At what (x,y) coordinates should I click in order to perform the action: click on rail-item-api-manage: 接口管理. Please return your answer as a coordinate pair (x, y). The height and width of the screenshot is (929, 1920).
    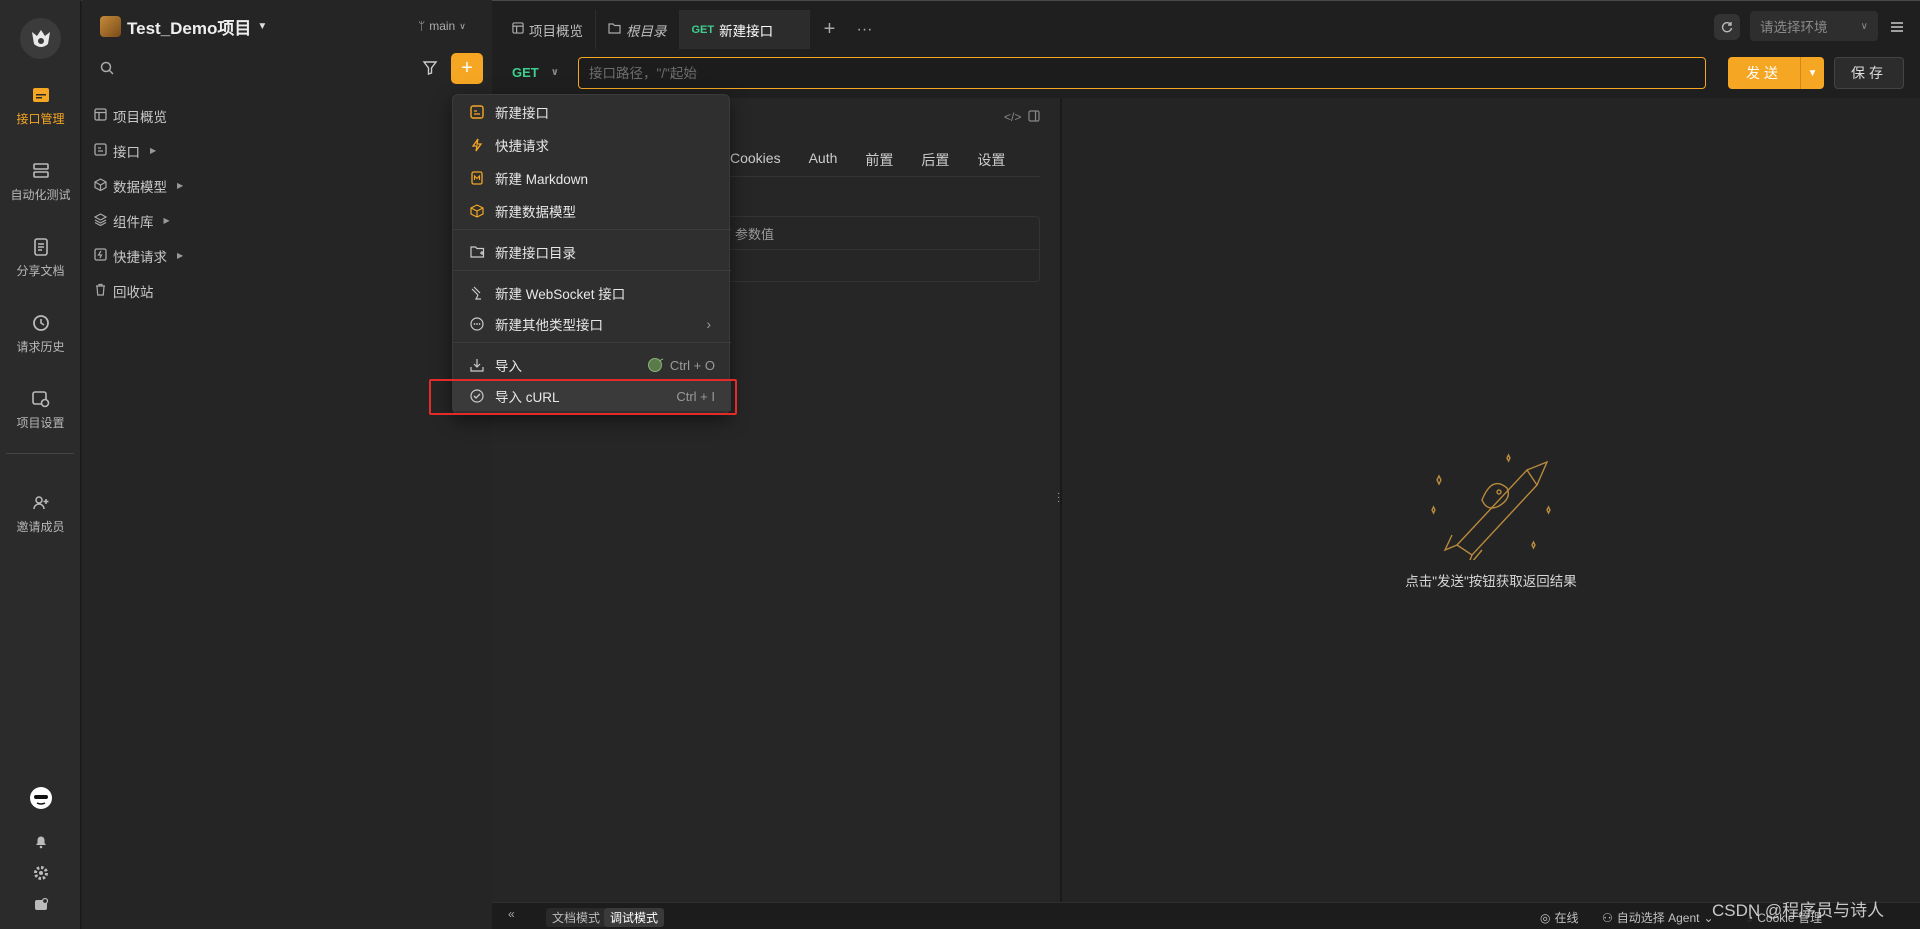
    Looking at the image, I should click on (40, 114).